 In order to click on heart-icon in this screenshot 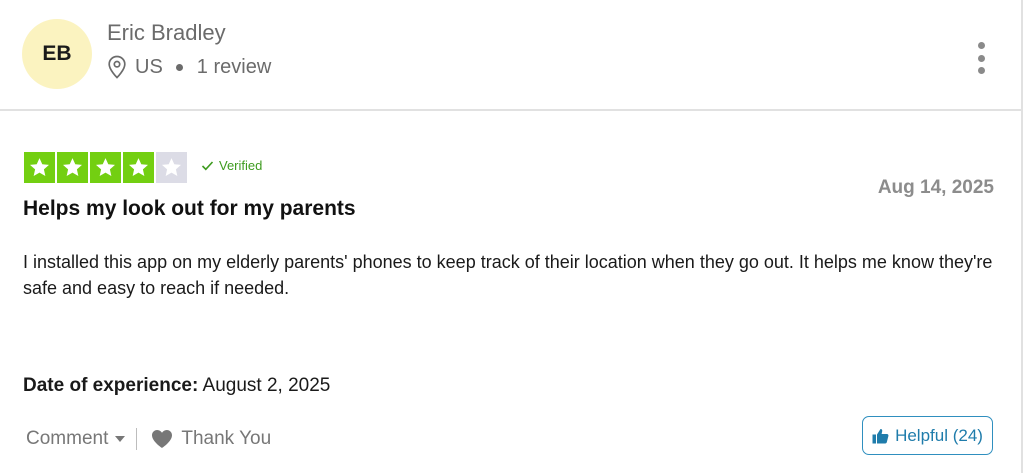, I will do `click(162, 439)`.